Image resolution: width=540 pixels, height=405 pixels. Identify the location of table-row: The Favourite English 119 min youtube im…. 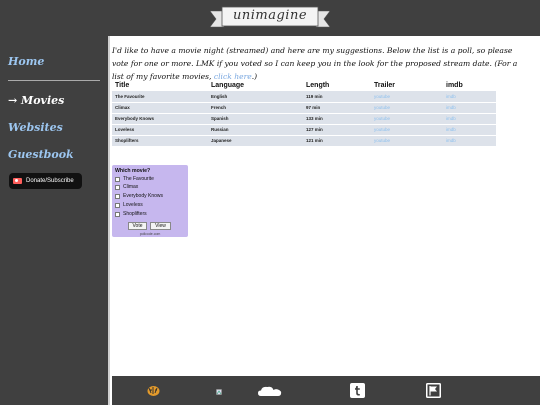
(304, 97).